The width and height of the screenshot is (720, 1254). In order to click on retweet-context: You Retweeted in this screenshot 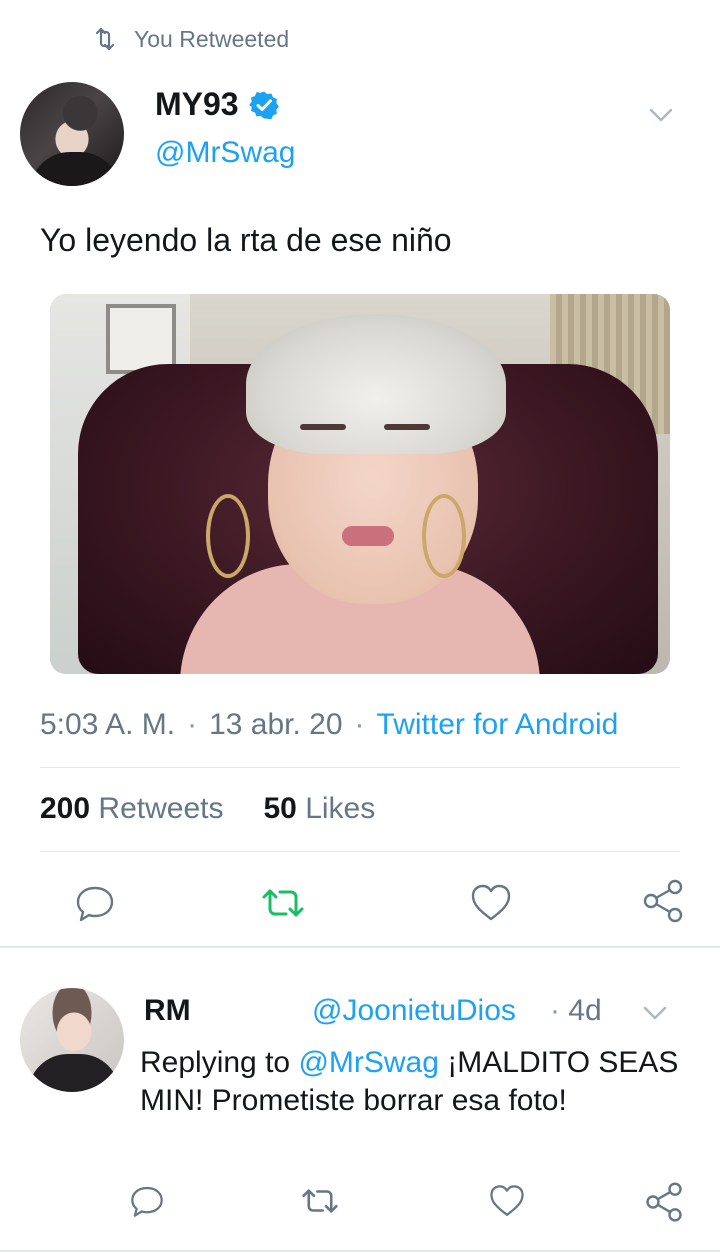, I will do `click(189, 39)`.